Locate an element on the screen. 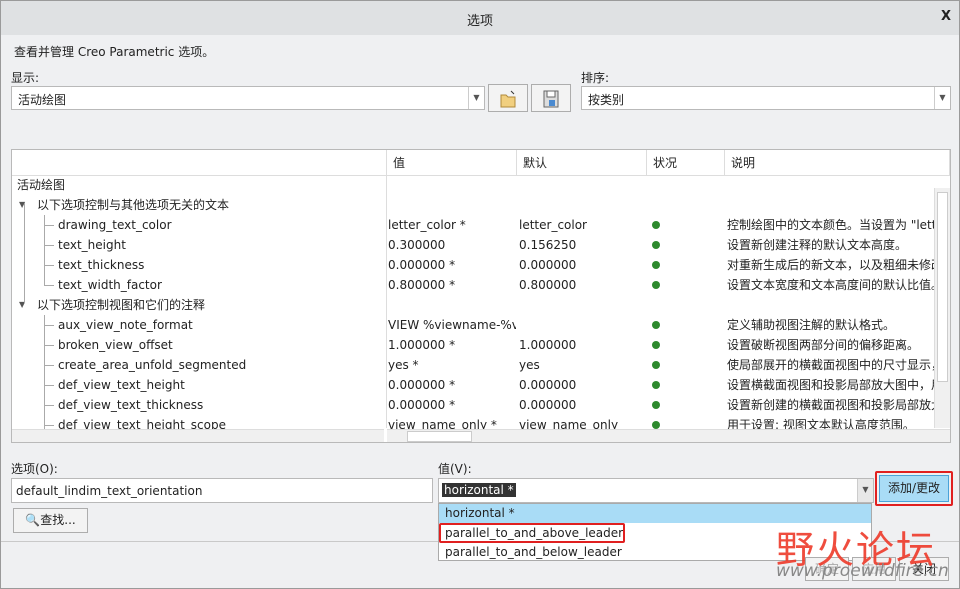 This screenshot has height=589, width=960. close-icon: X is located at coordinates (946, 16).